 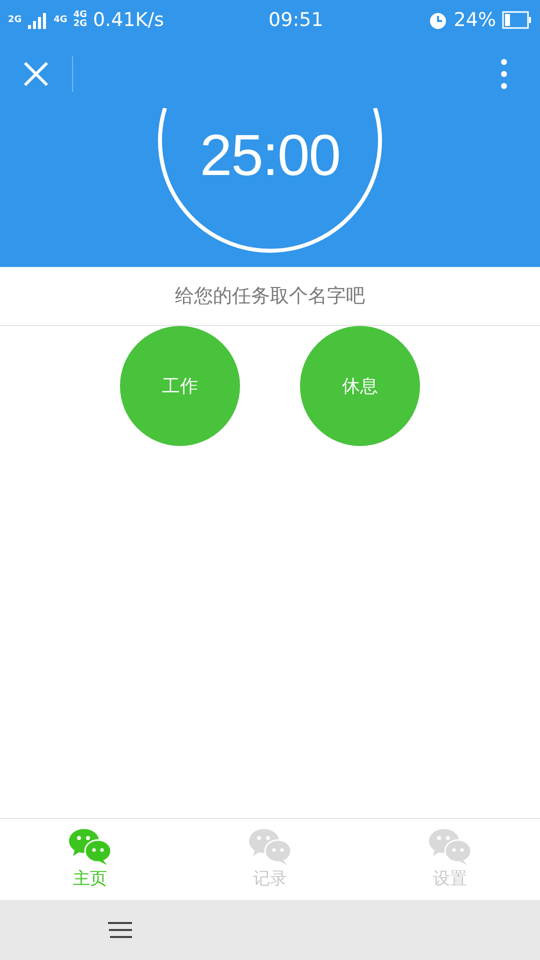 I want to click on clock-time: 09:51, so click(x=296, y=20).